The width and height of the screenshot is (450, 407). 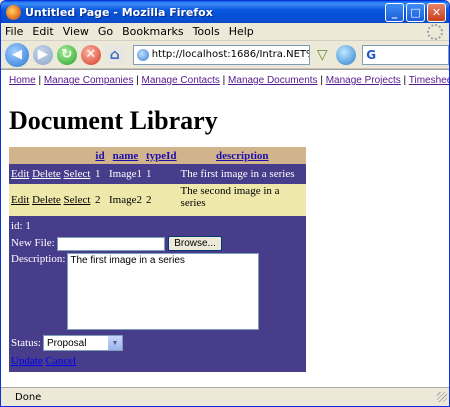 I want to click on window-title: Untitled Page - Mozilla Firefox, so click(x=119, y=12).